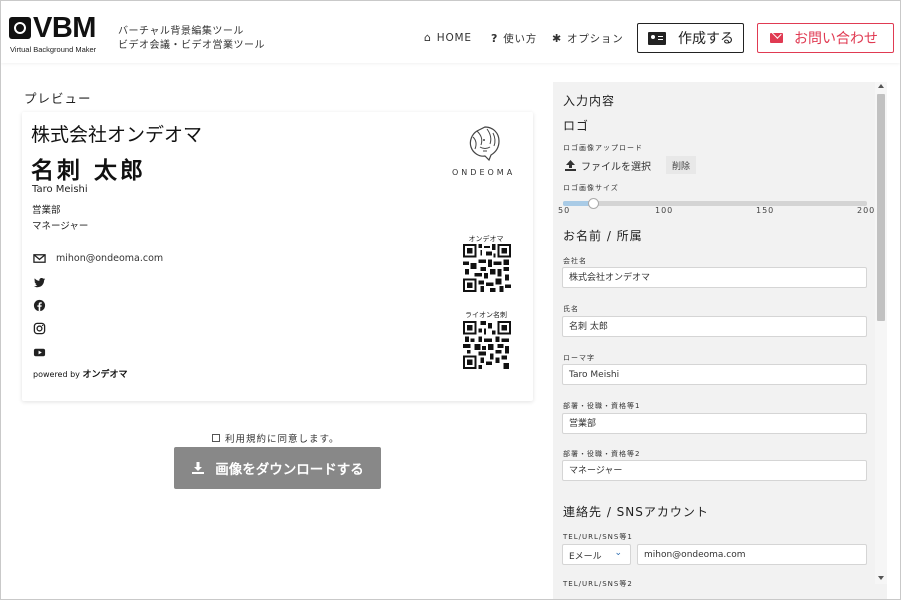 The image size is (901, 600). I want to click on name-field: 名刺 太郎, so click(714, 326).